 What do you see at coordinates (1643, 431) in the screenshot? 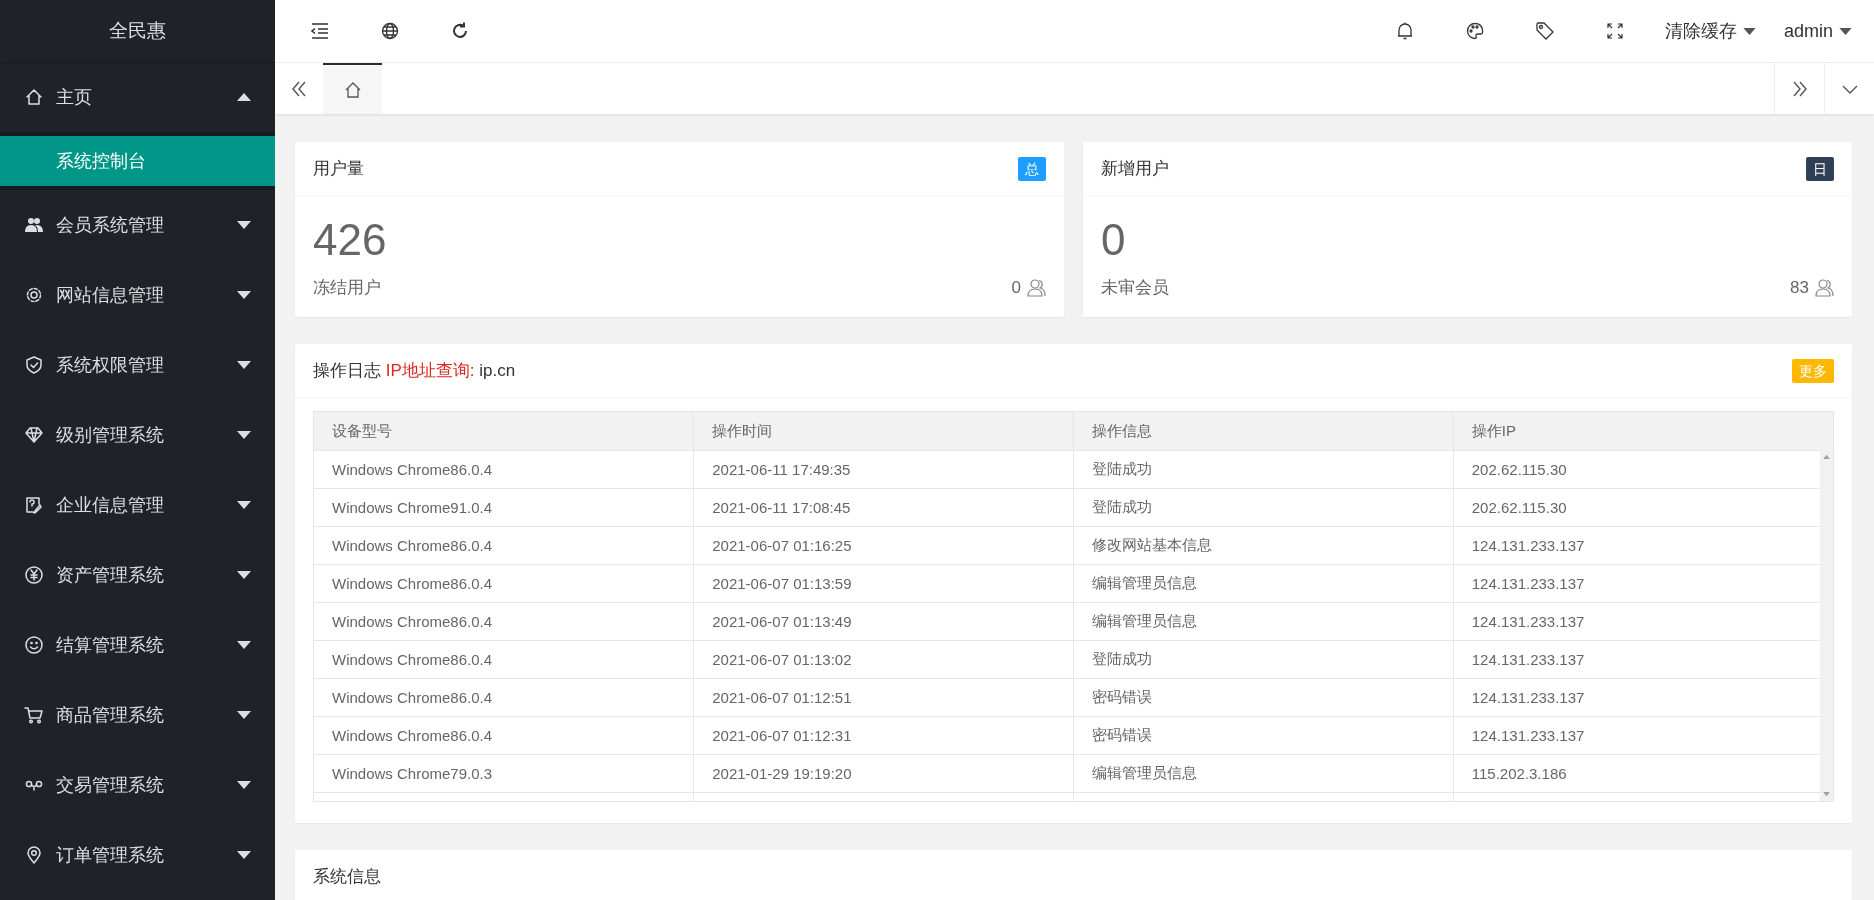
I see `column-header: 操作IP` at bounding box center [1643, 431].